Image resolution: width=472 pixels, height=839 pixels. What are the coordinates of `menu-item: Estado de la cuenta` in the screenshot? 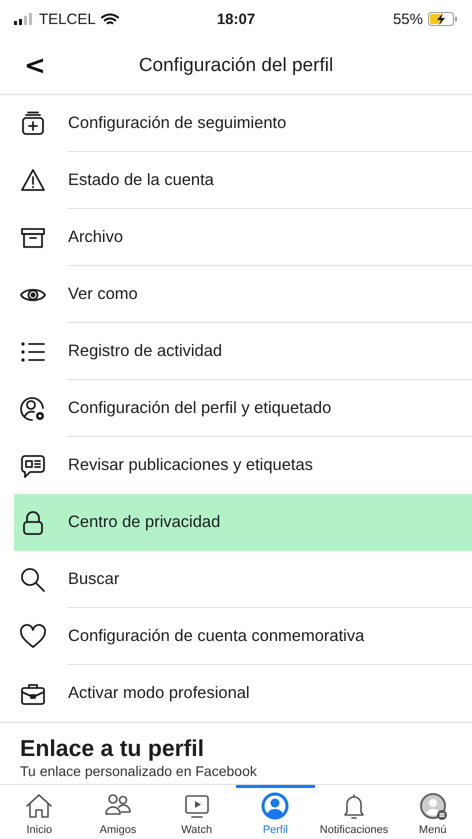 It's located at (243, 180).